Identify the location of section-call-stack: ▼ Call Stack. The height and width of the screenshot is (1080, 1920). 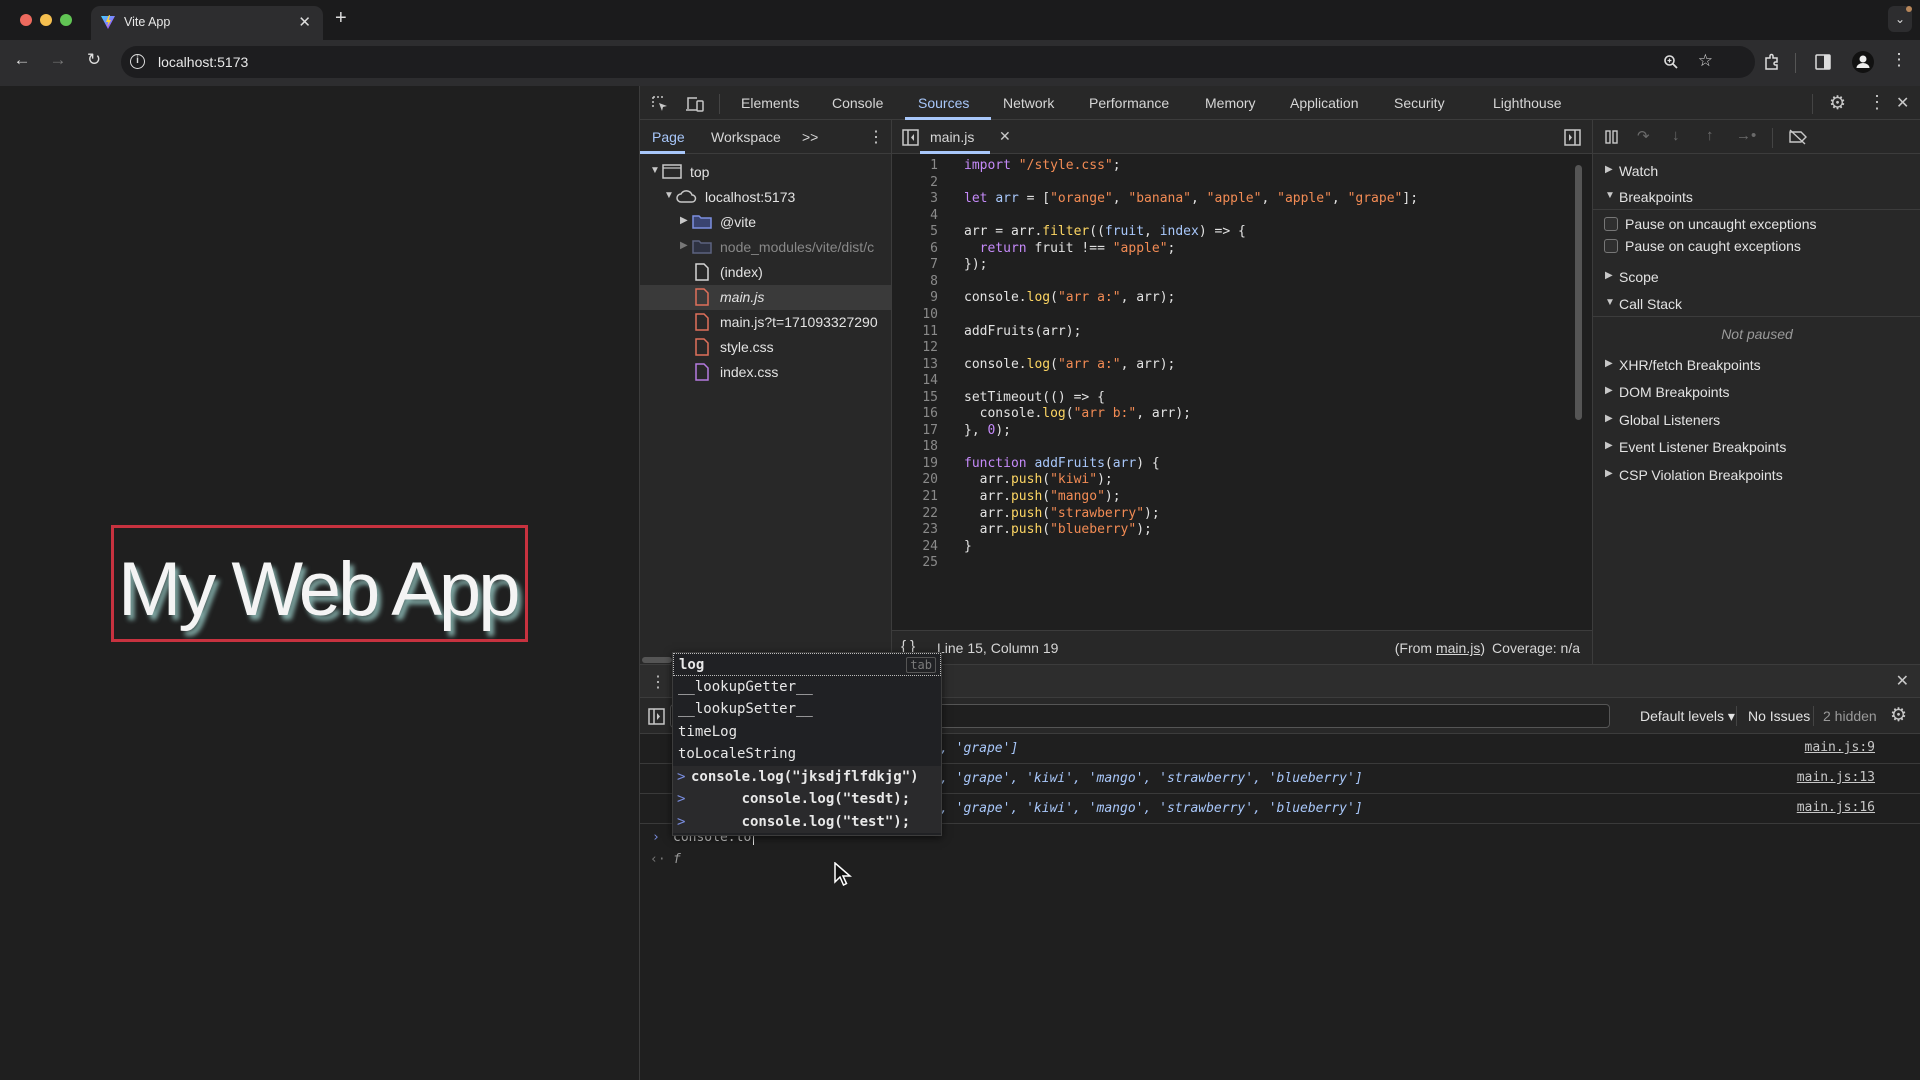
(1756, 304).